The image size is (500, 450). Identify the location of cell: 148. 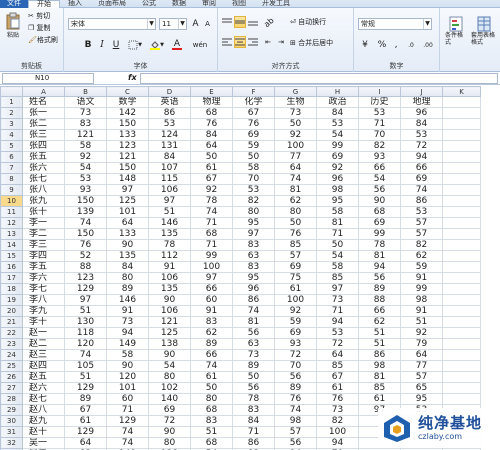
(127, 179).